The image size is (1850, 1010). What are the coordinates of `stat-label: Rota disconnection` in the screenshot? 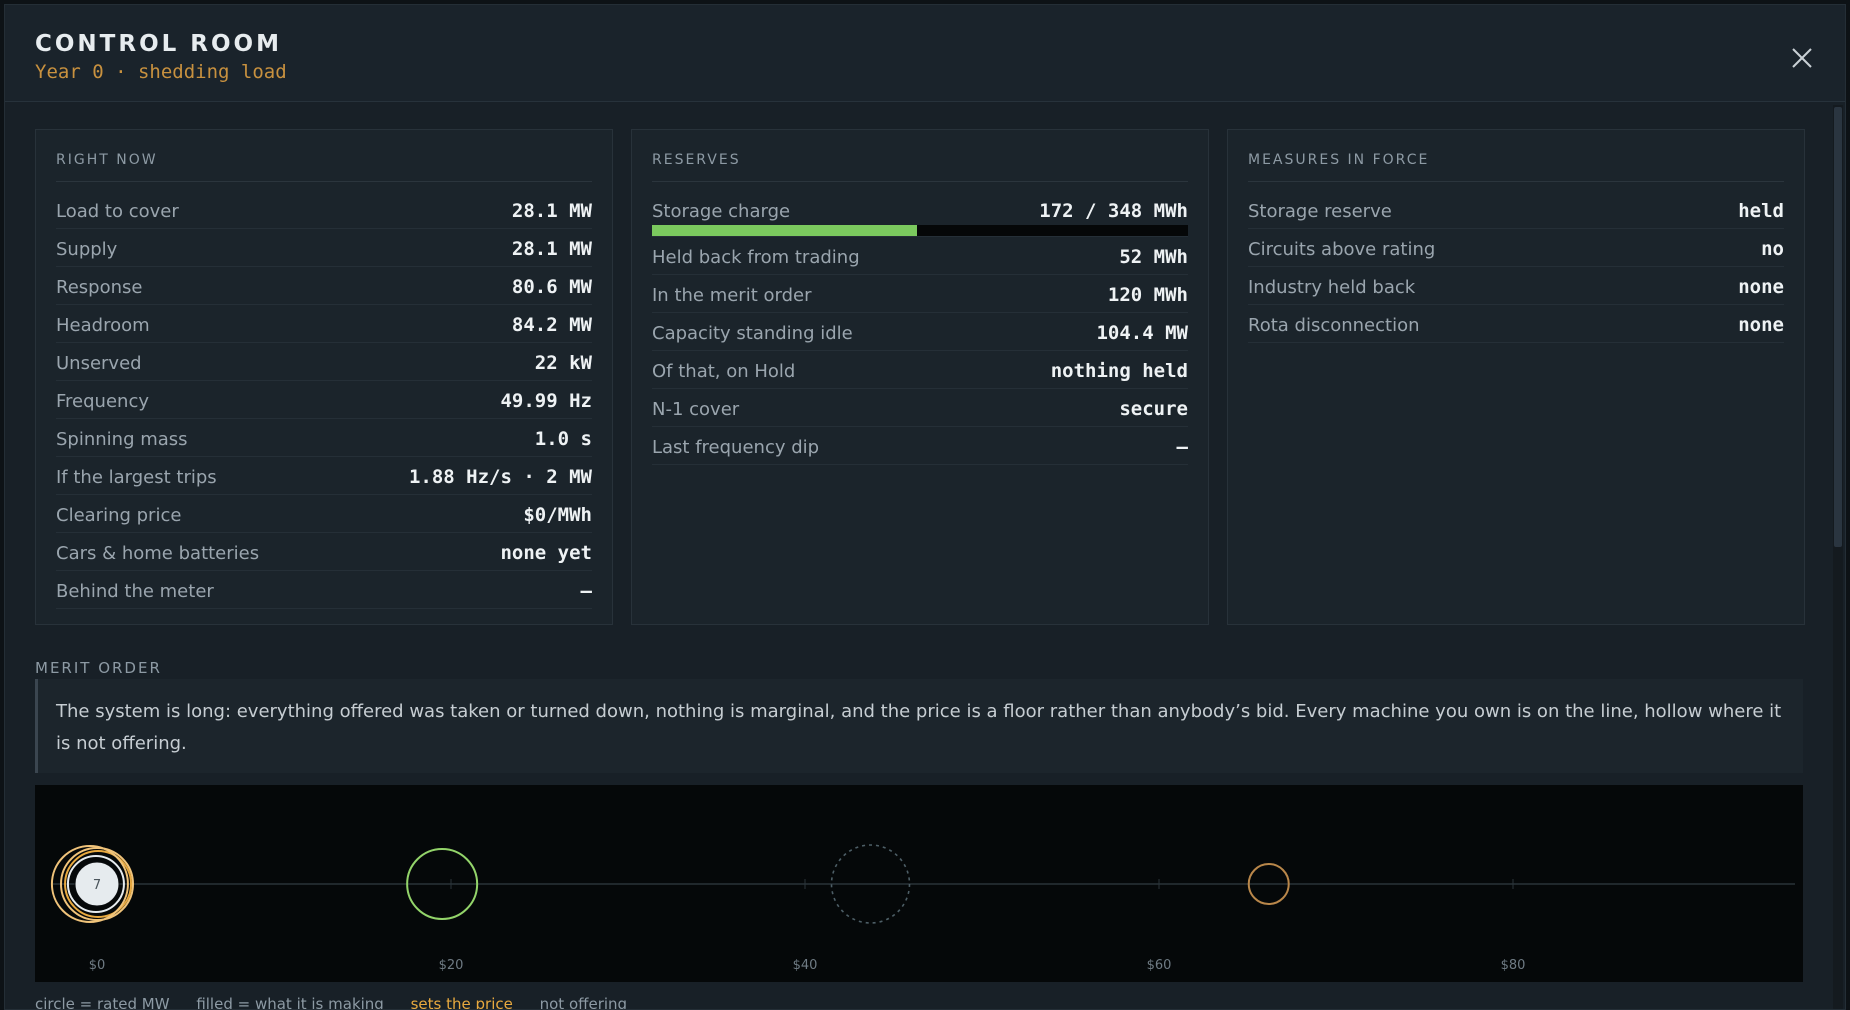 It's located at (1334, 325).